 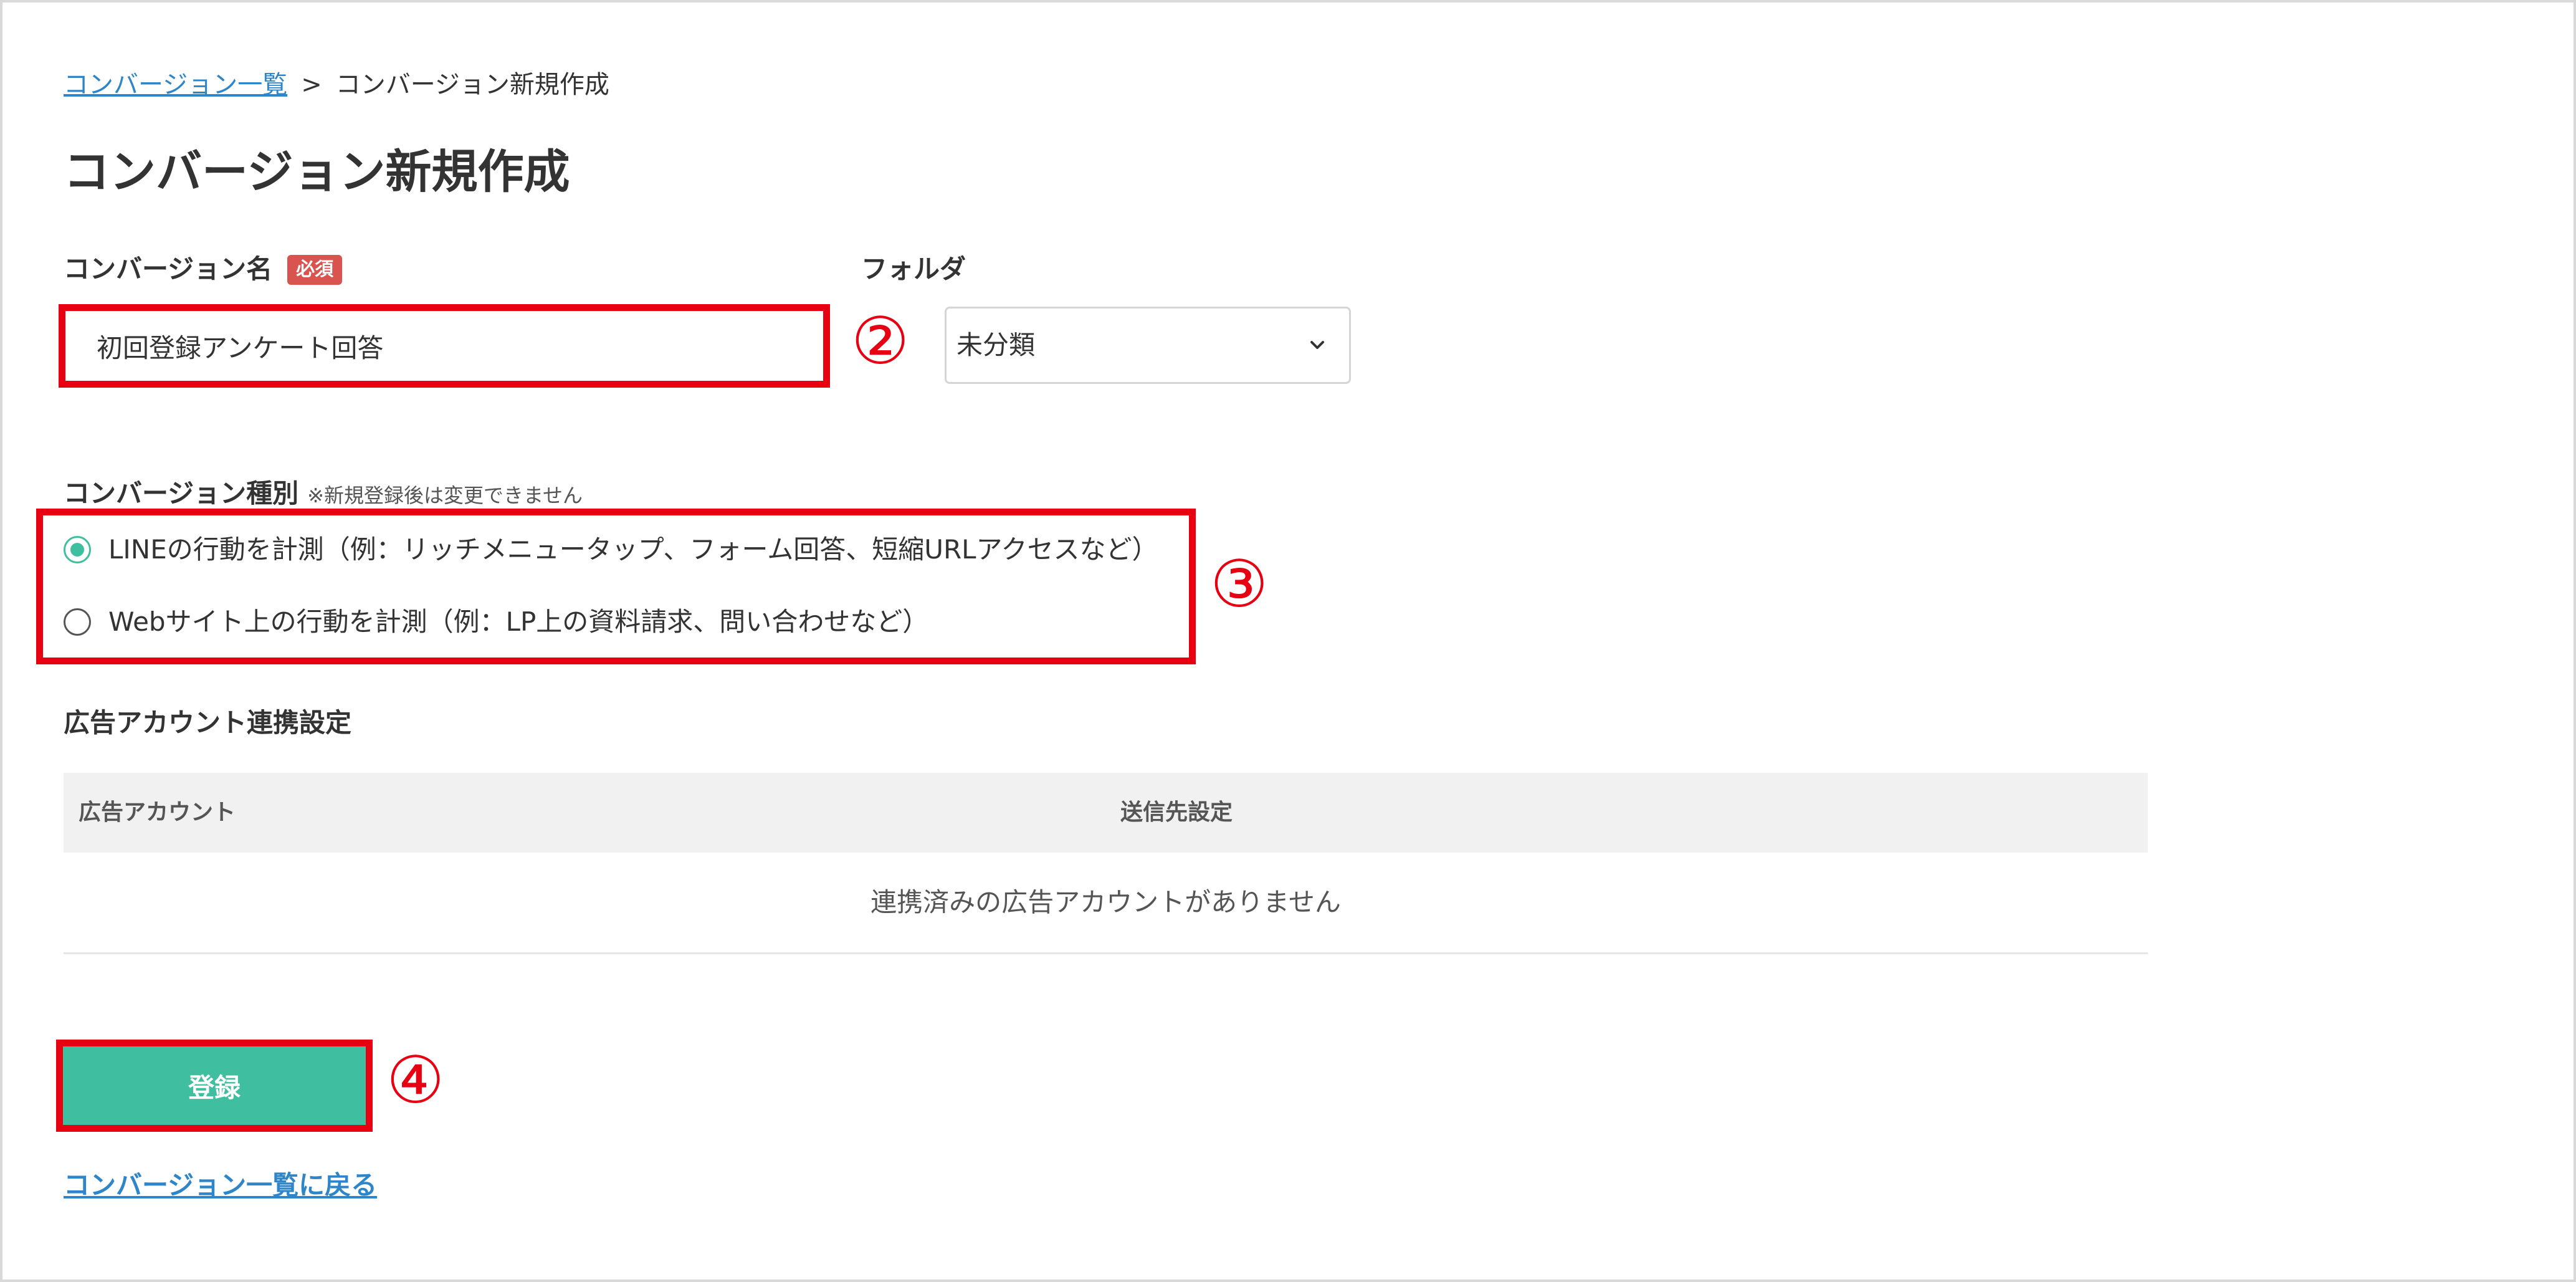 I want to click on conversion-type-note: ※新規登録後は変更できません, so click(x=445, y=495).